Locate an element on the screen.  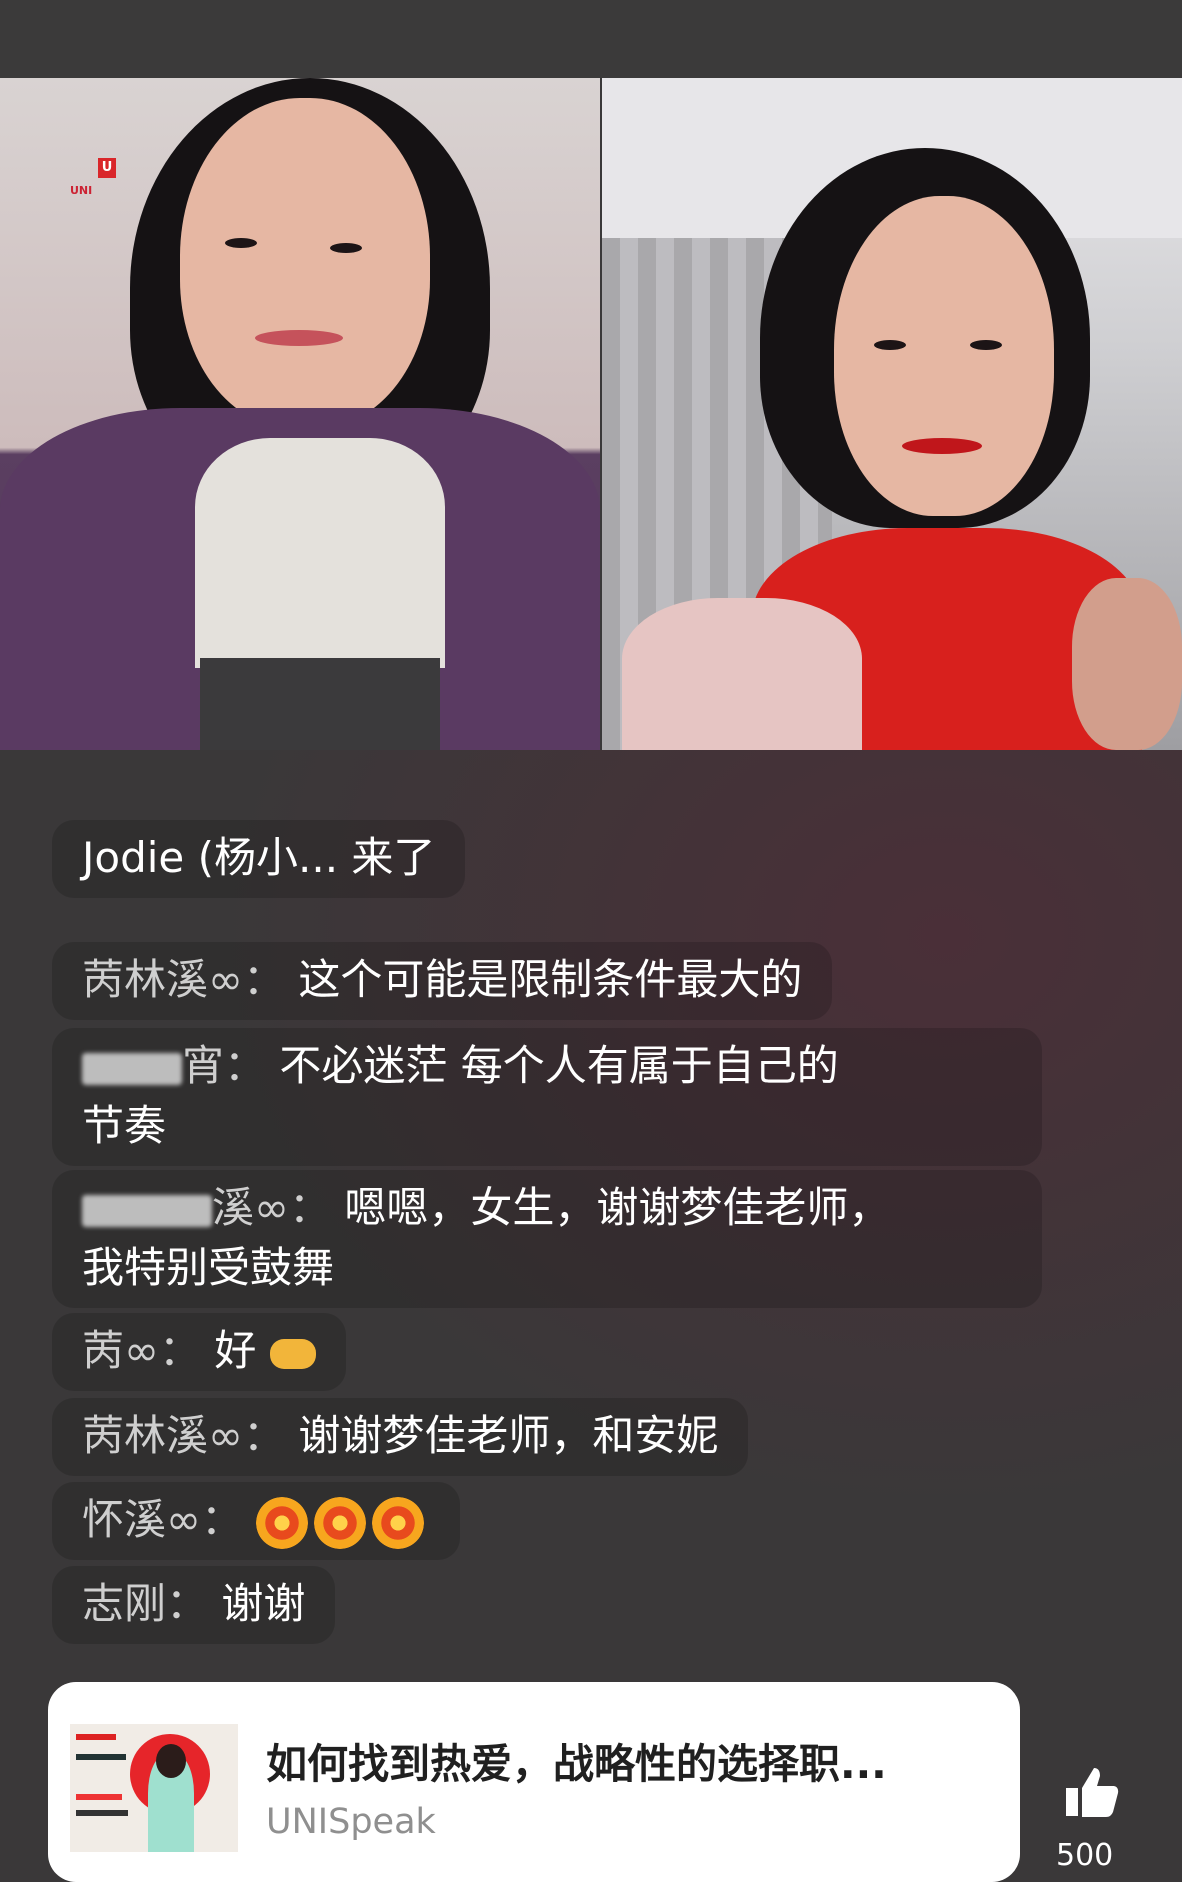
chat-text-cont: 我特别受鼓舞 is located at coordinates (208, 1267).